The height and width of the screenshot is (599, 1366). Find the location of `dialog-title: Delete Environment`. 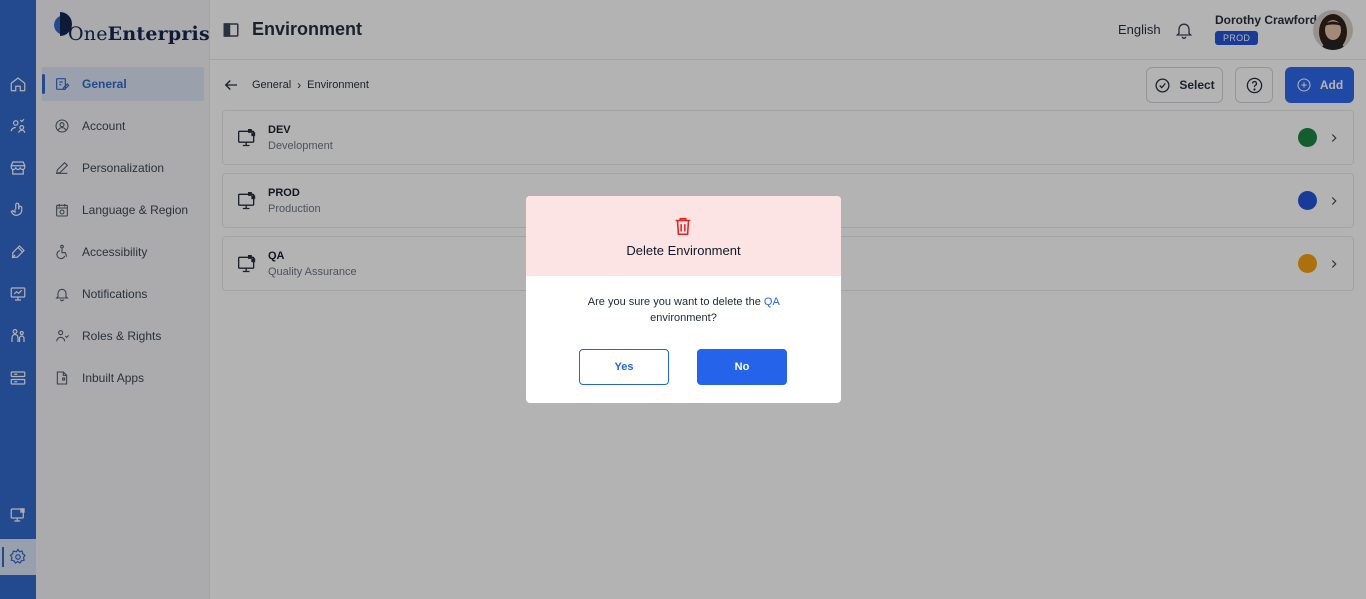

dialog-title: Delete Environment is located at coordinates (683, 250).